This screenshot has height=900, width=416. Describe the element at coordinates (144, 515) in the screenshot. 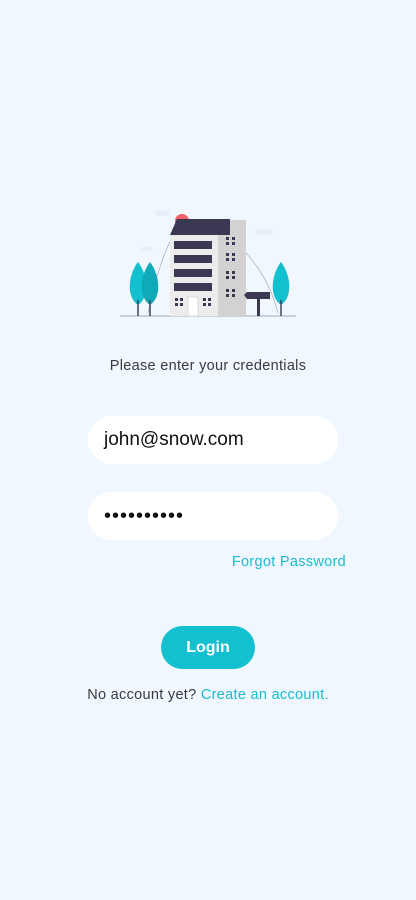

I see `password-value: ••••••••••` at that location.